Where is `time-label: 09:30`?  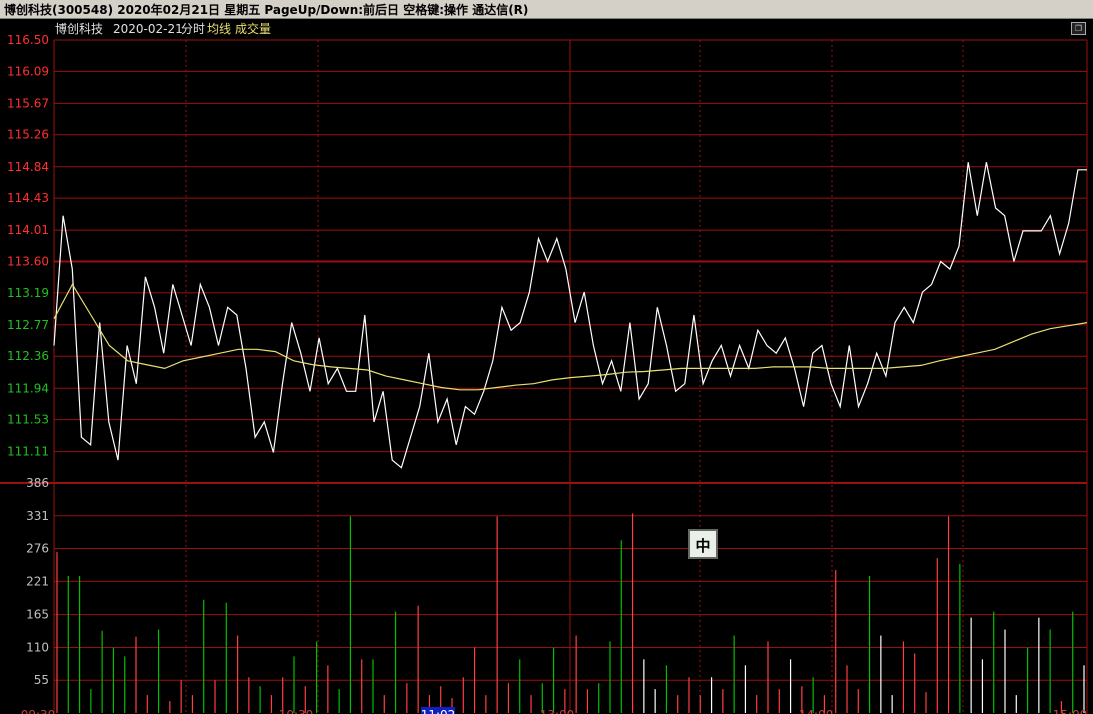
time-label: 09:30 is located at coordinates (38, 711).